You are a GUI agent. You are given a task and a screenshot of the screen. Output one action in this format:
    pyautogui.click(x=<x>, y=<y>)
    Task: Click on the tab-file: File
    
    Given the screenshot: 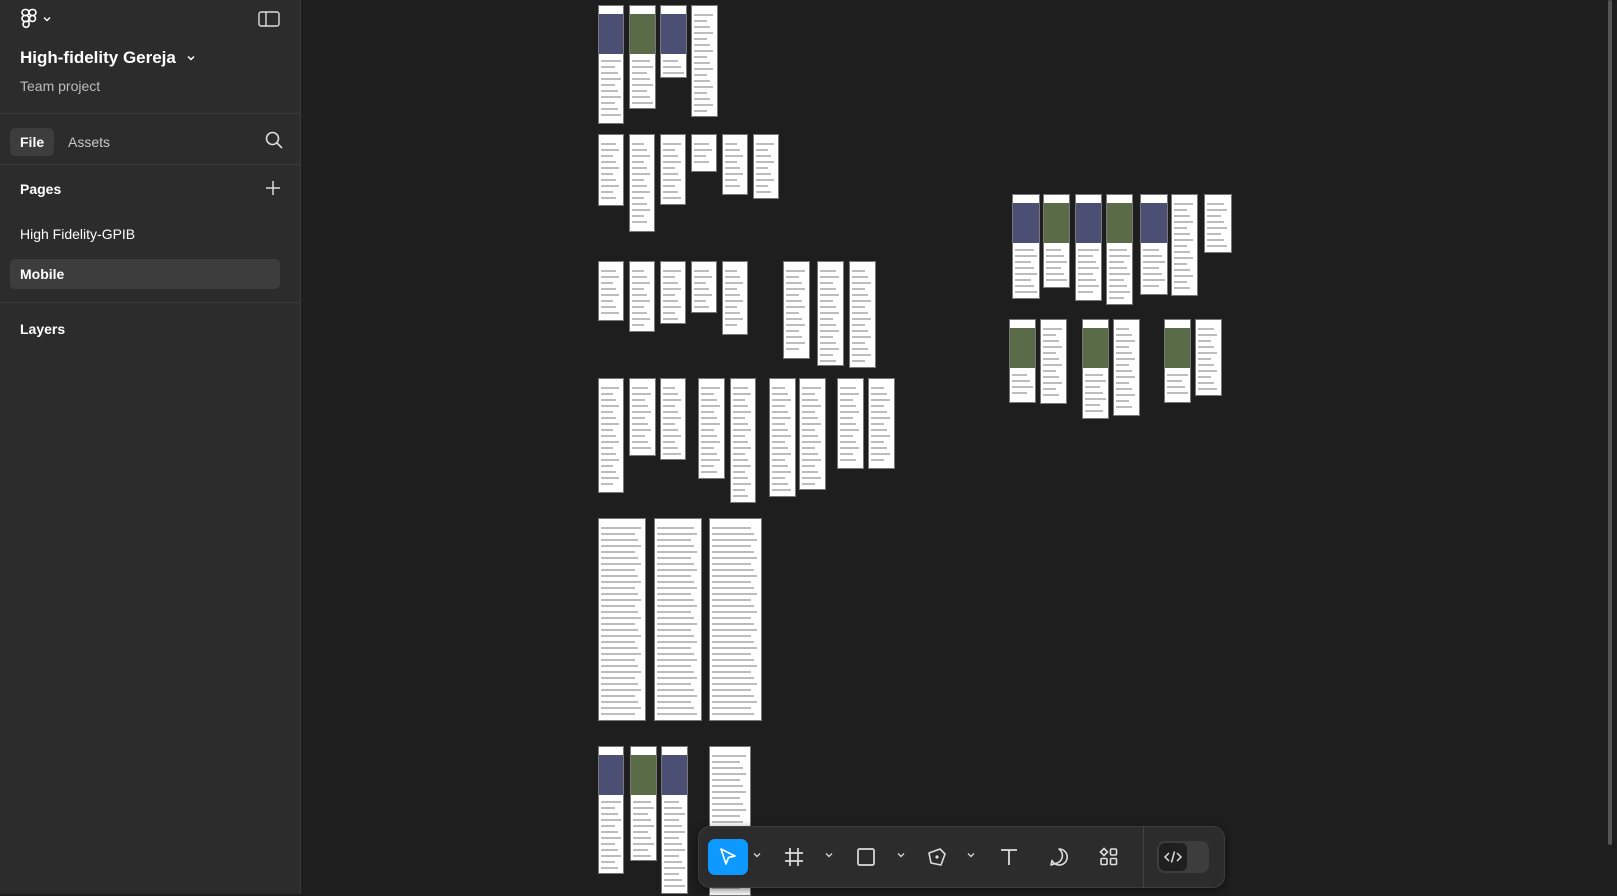 What is the action you would take?
    pyautogui.click(x=32, y=142)
    